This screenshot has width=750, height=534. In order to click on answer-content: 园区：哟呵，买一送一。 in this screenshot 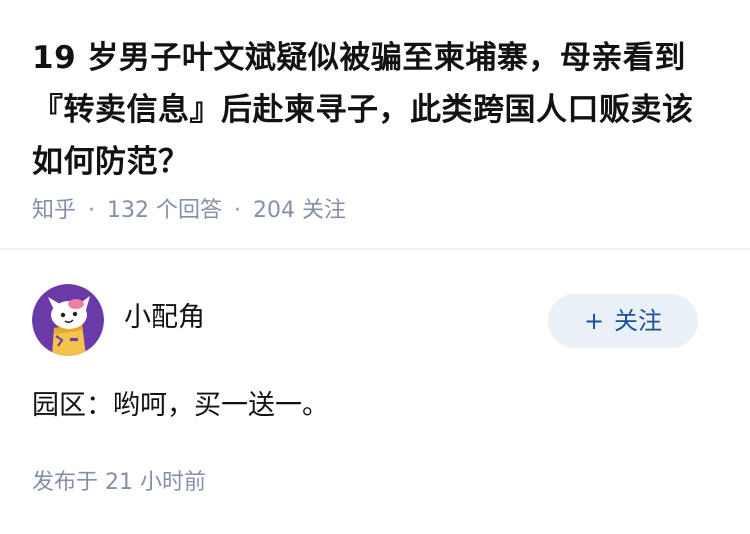, I will do `click(180, 406)`.